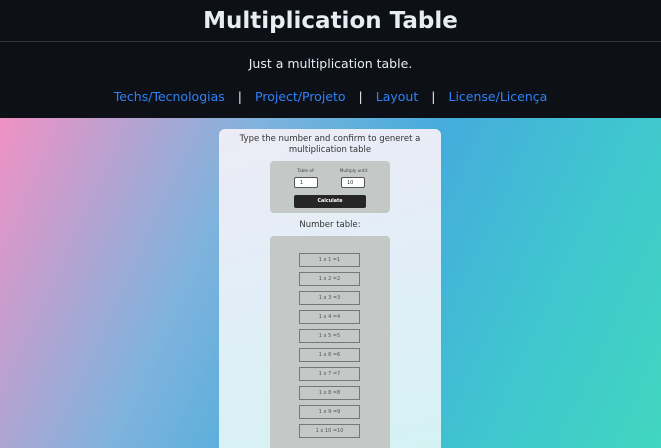 This screenshot has height=448, width=661. What do you see at coordinates (329, 412) in the screenshot?
I see `table-row: 1 x 9 =9` at bounding box center [329, 412].